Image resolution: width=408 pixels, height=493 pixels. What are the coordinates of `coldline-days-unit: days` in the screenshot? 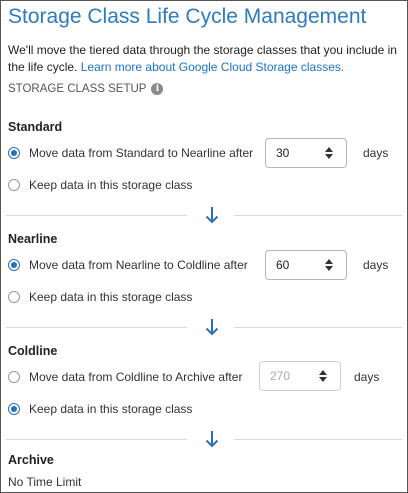 It's located at (367, 377).